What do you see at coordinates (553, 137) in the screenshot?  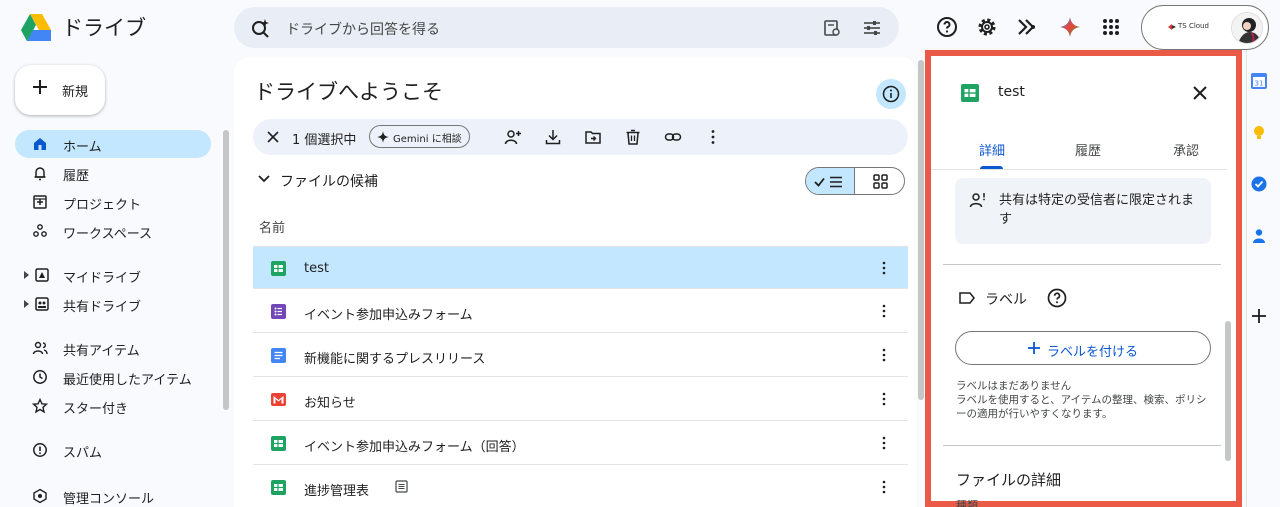 I see `download-icon` at bounding box center [553, 137].